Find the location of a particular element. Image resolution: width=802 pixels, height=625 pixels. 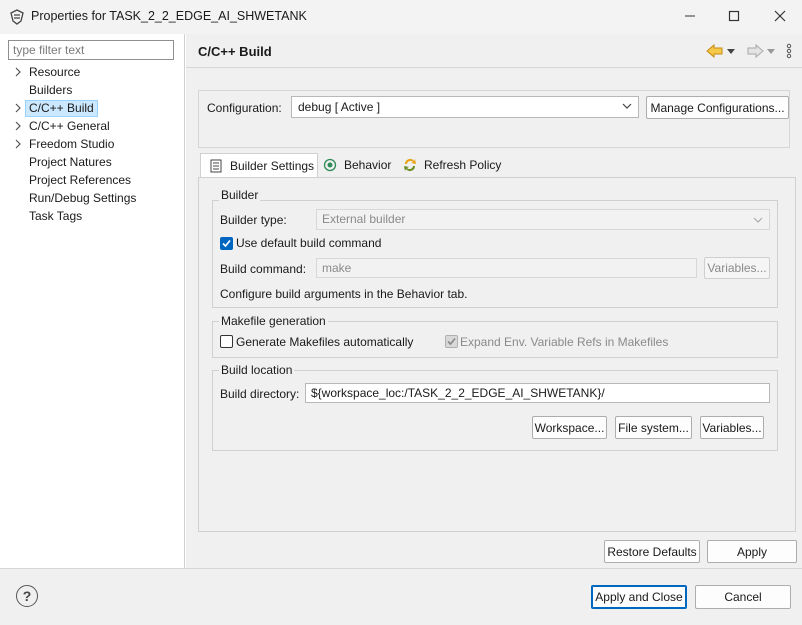

window-title: Properties for TASK_2_2_EDGE_AI_SHWETANK is located at coordinates (169, 16).